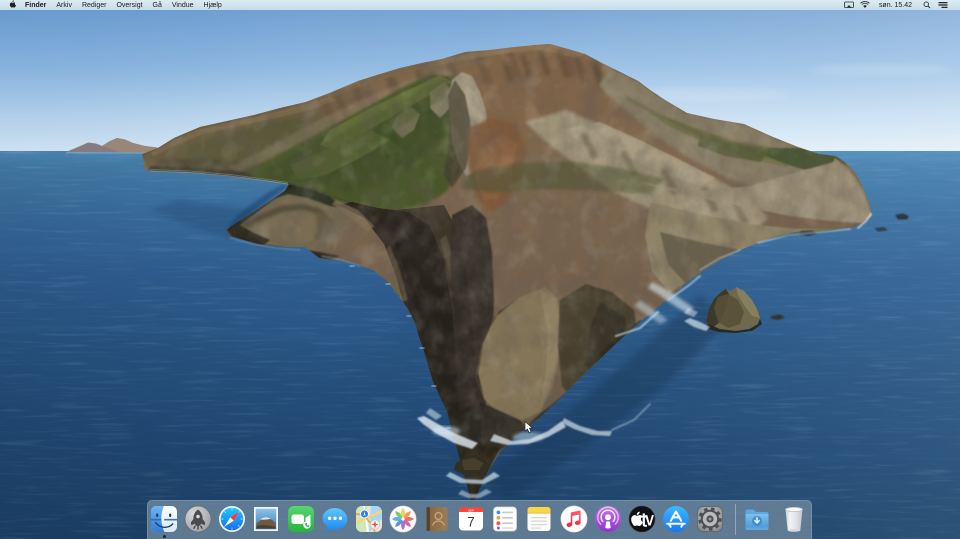 The height and width of the screenshot is (539, 960). Describe the element at coordinates (471, 510) in the screenshot. I see `svg-text: SEP` at that location.